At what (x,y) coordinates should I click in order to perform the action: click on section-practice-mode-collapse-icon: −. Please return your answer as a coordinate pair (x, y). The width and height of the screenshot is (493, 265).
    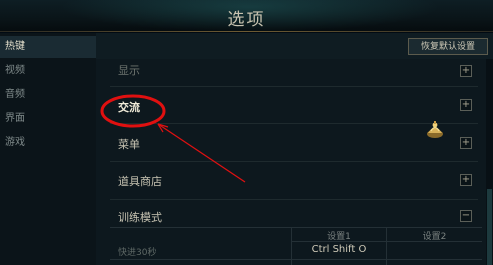
    Looking at the image, I should click on (466, 216).